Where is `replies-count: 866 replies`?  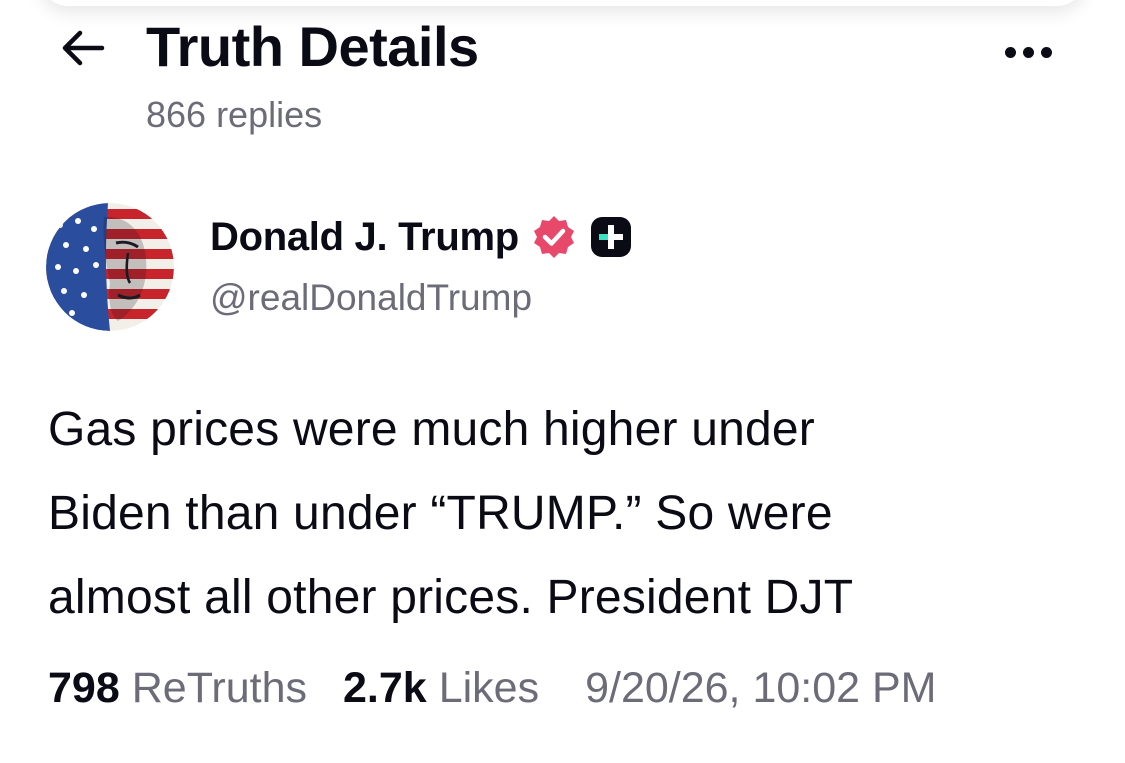 replies-count: 866 replies is located at coordinates (234, 114).